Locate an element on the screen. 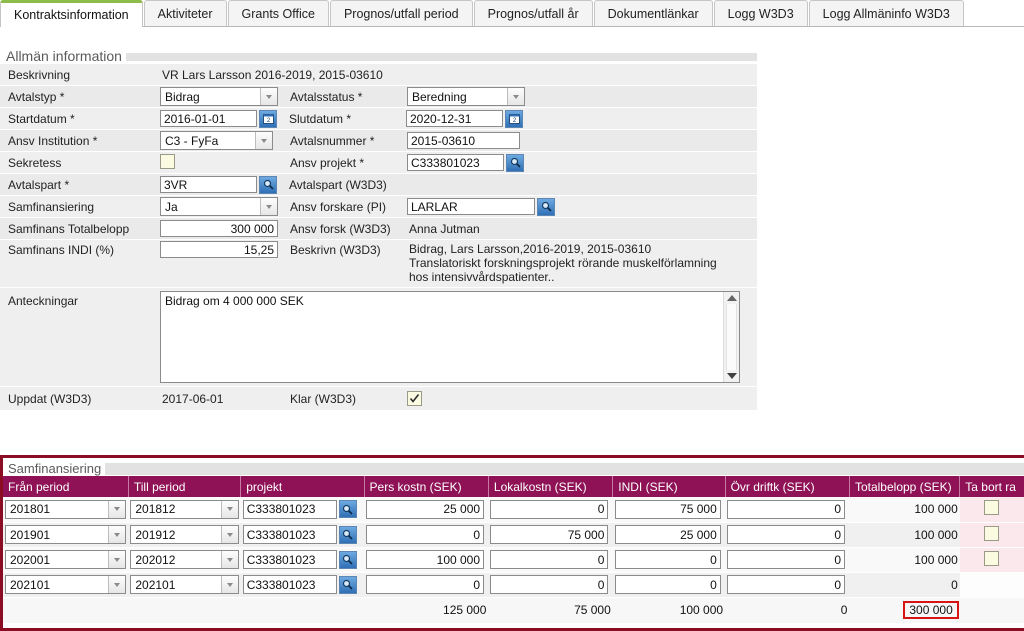 This screenshot has height=631, width=1024. scrollbar-track is located at coordinates (731, 337).